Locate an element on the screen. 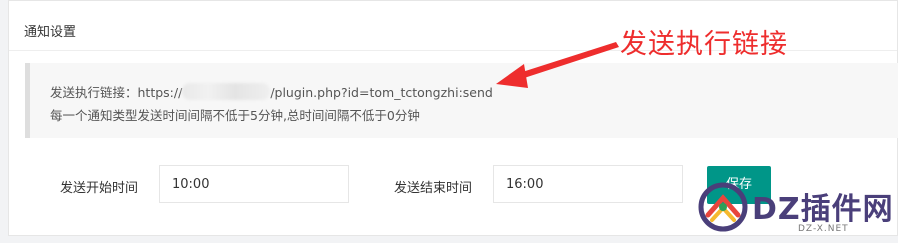 The image size is (898, 243). annotation-label: 发送执行链接 is located at coordinates (704, 44).